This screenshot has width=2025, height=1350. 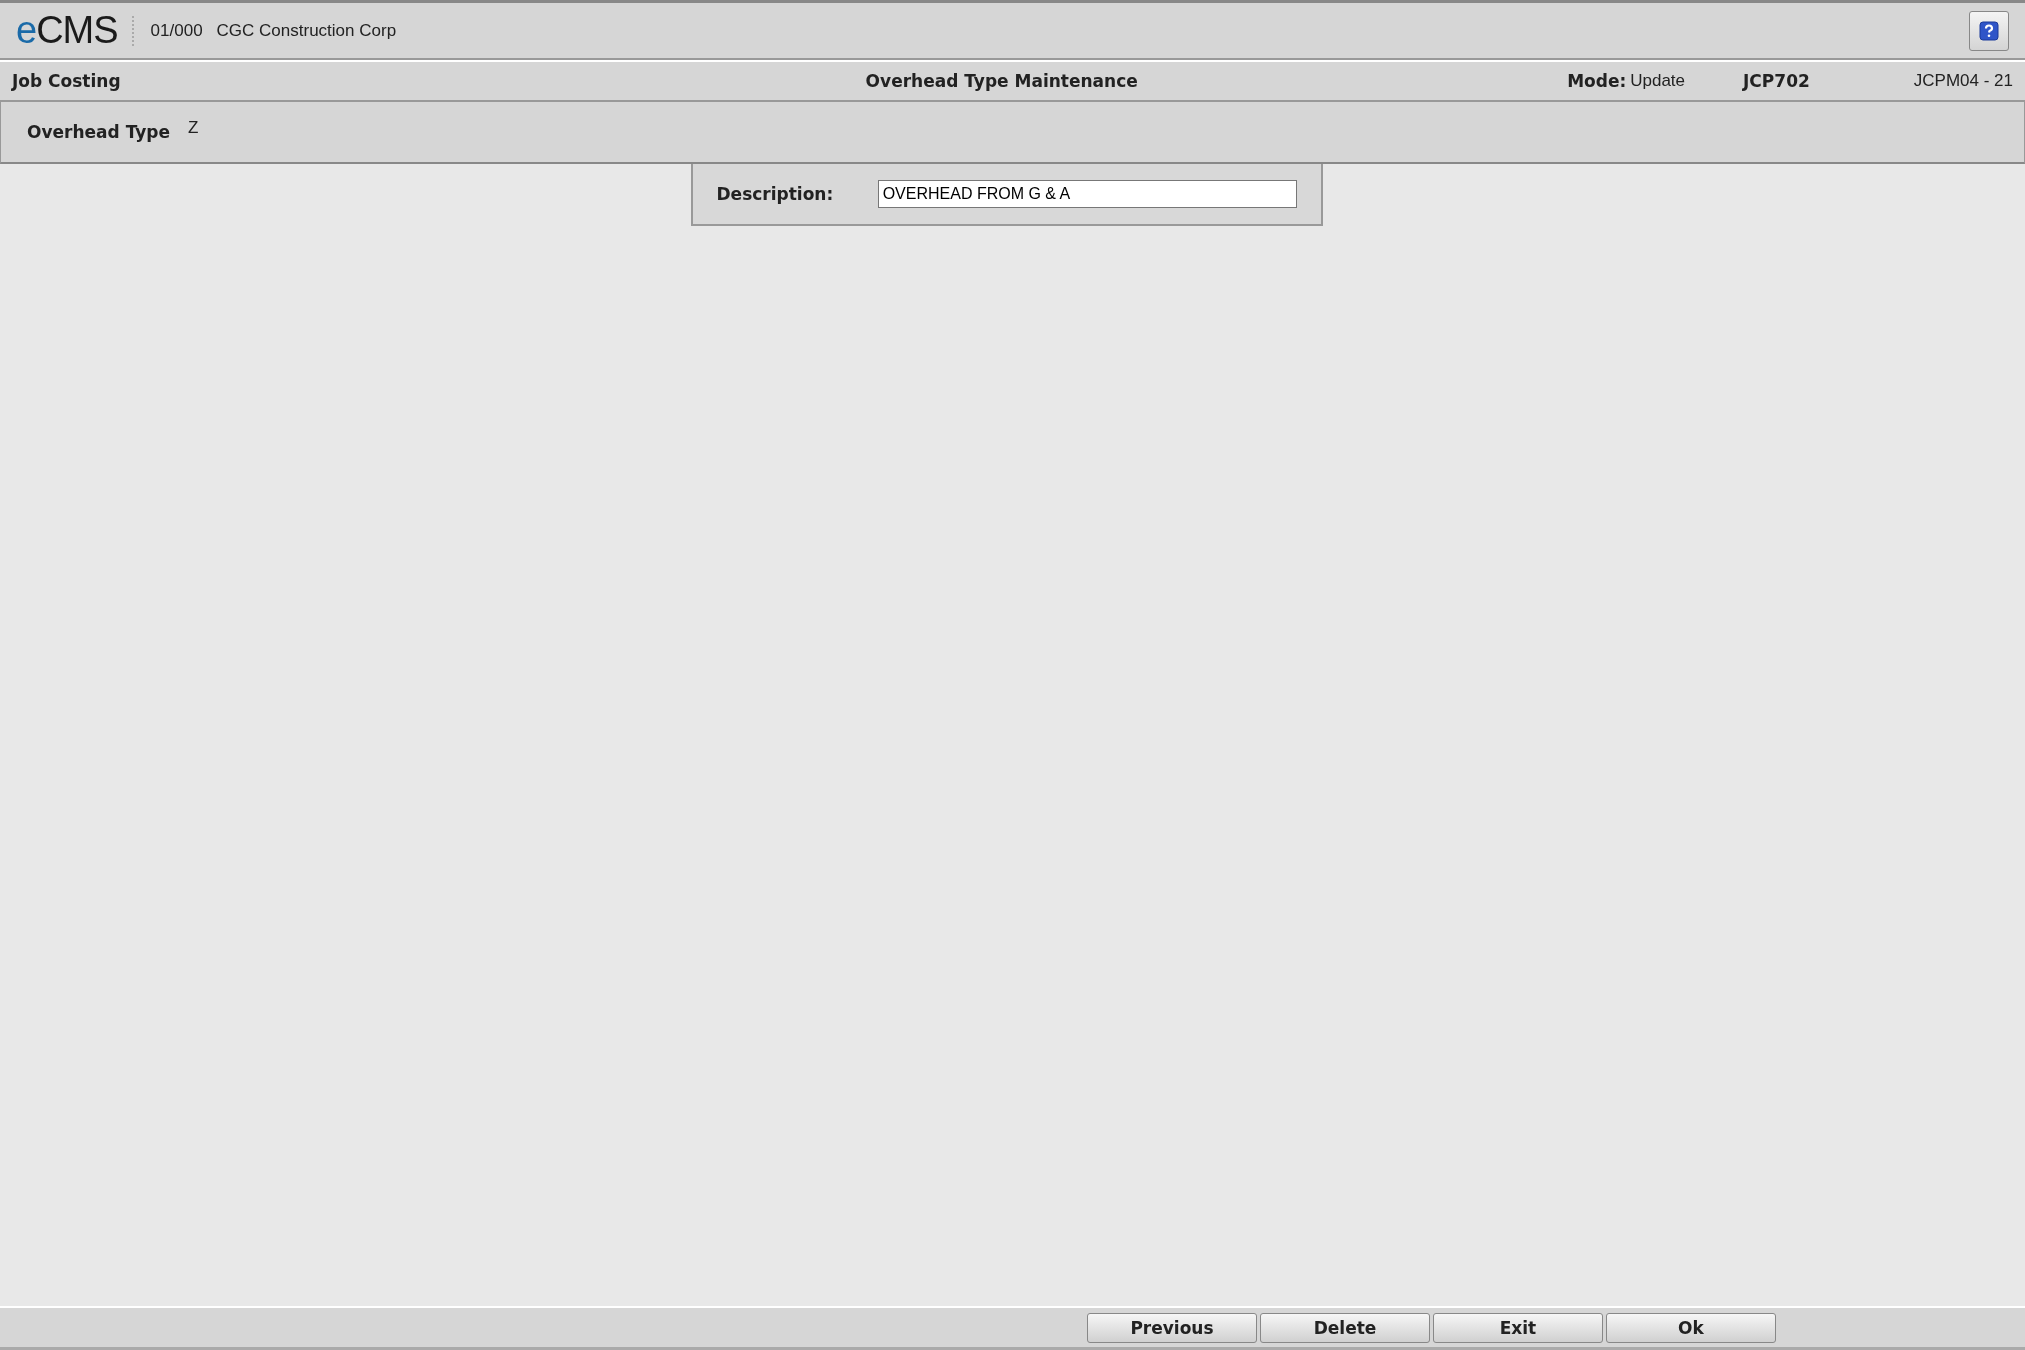 What do you see at coordinates (1963, 81) in the screenshot?
I see `screen-id: JCPM04 - 21` at bounding box center [1963, 81].